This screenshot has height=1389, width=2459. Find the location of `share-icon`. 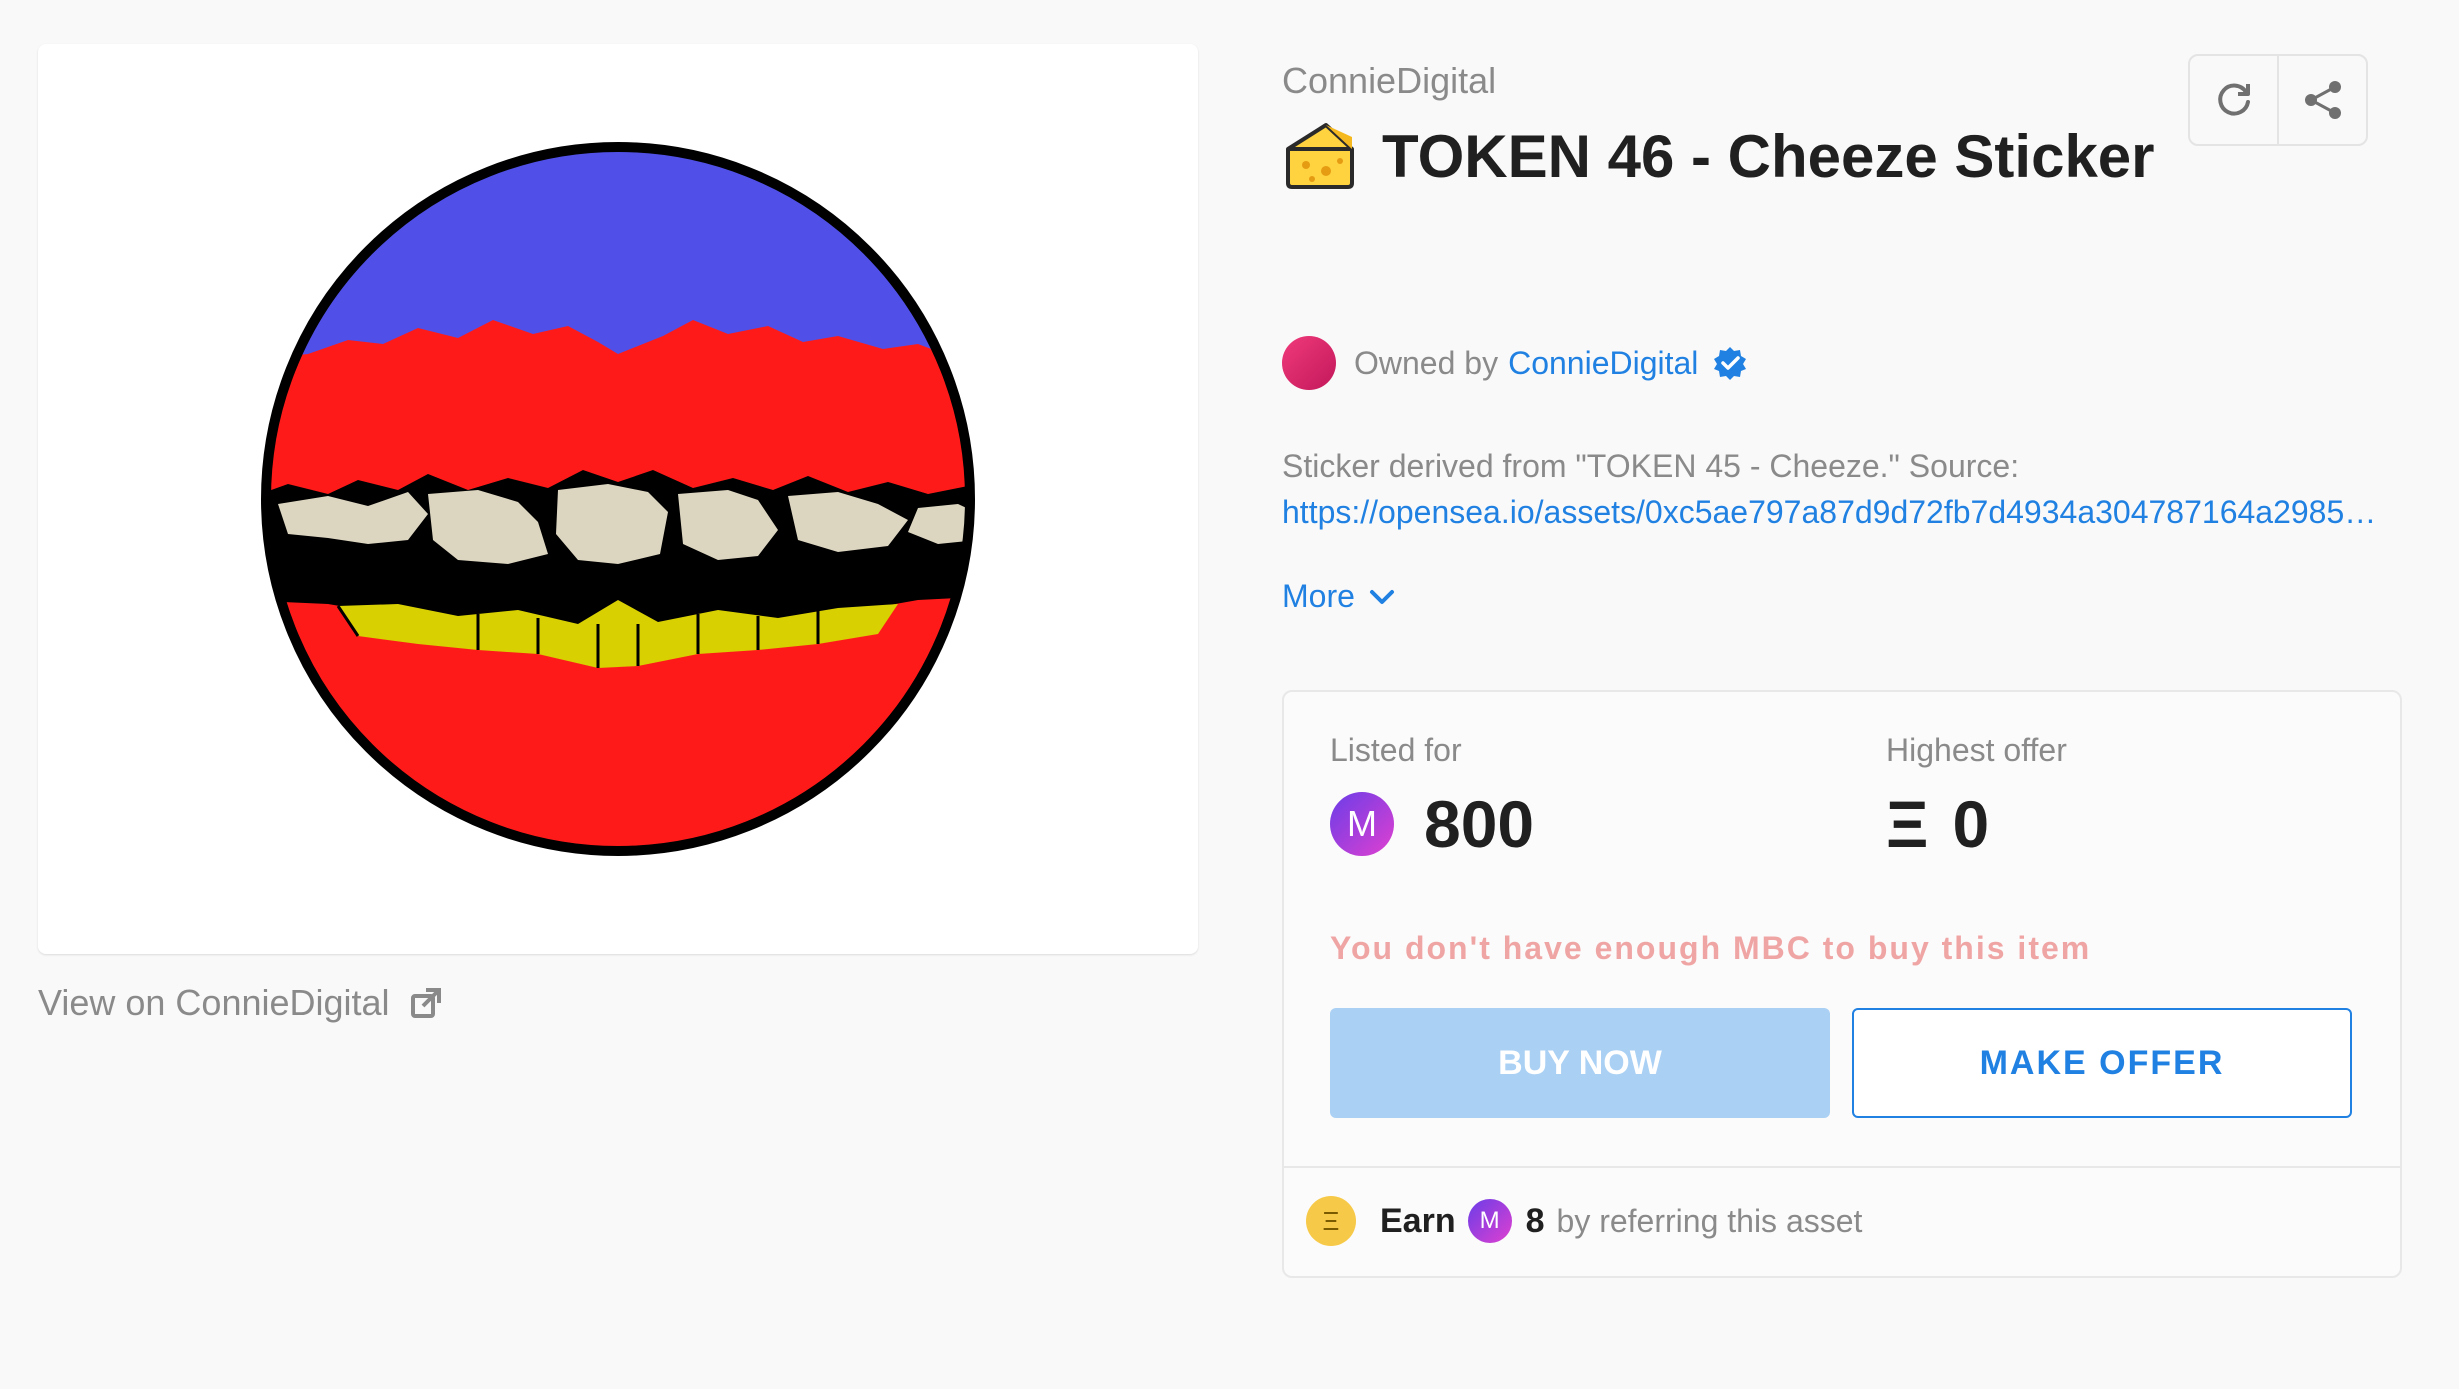

share-icon is located at coordinates (2322, 100).